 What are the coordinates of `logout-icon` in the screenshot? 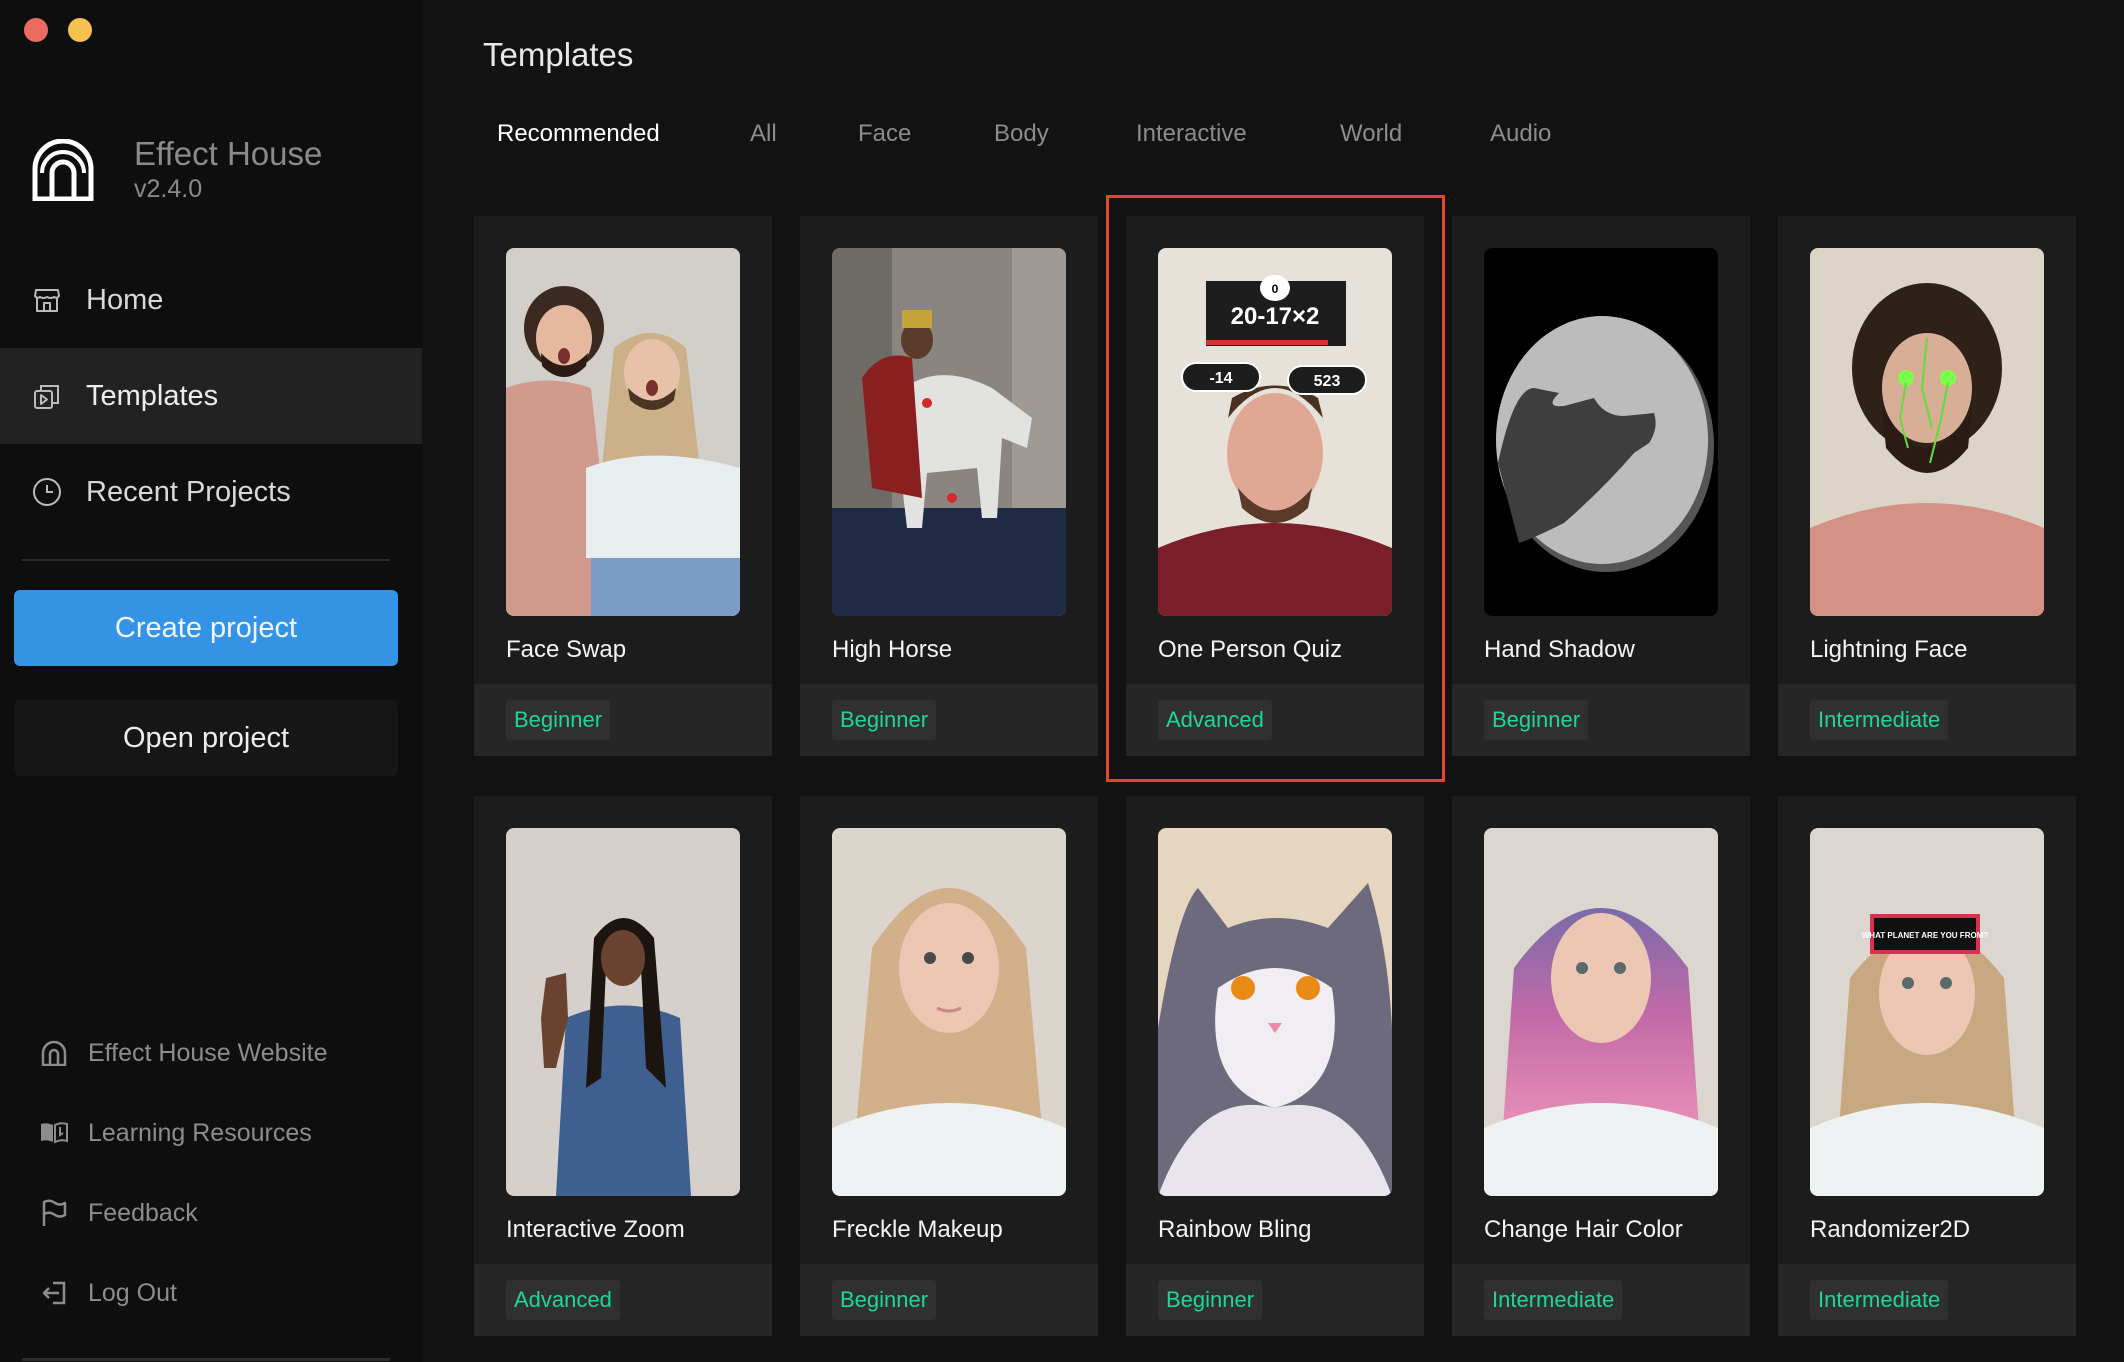 It's located at (54, 1293).